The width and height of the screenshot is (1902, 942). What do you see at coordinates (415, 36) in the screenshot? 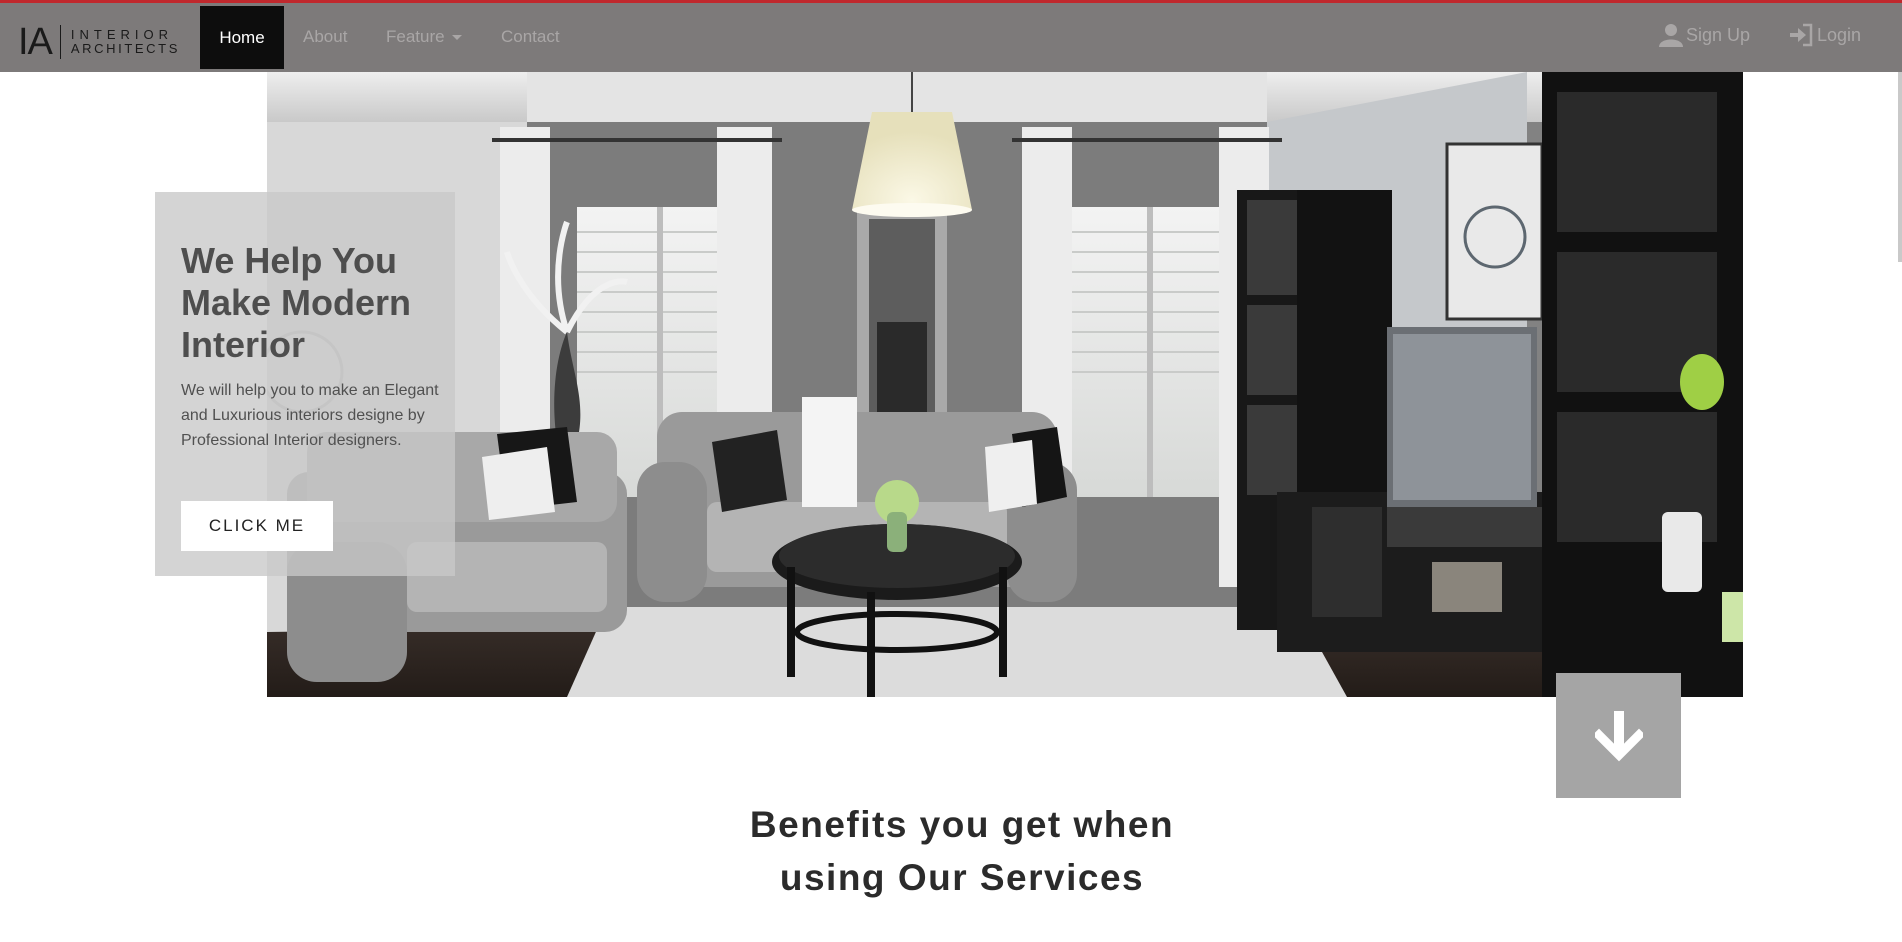
I see `nav-feature-label: Feature` at bounding box center [415, 36].